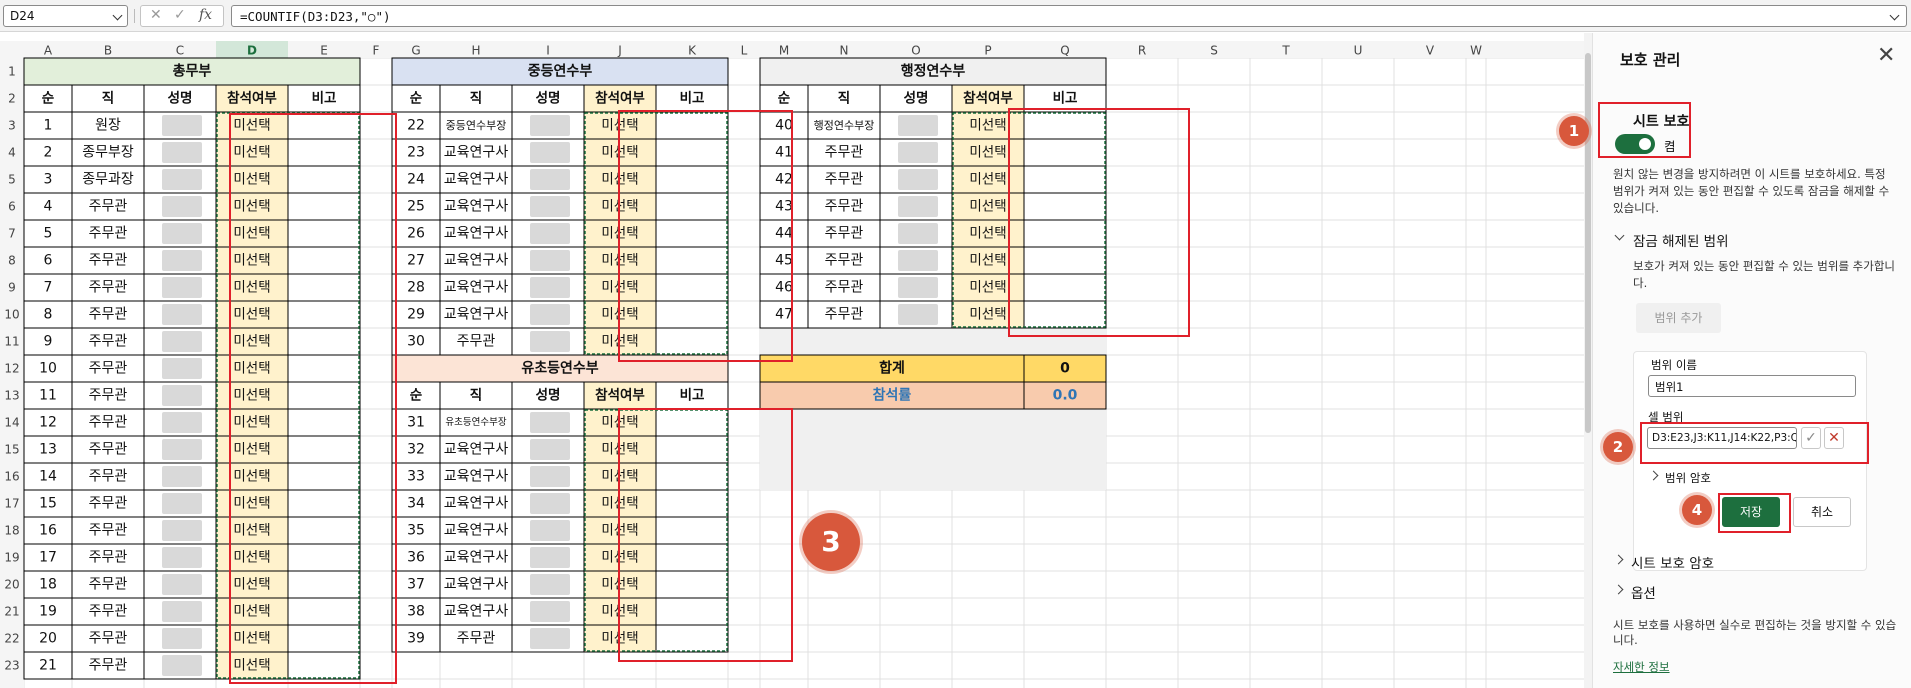 The image size is (1911, 688). What do you see at coordinates (1678, 318) in the screenshot?
I see `add-range-button: 범위 추가` at bounding box center [1678, 318].